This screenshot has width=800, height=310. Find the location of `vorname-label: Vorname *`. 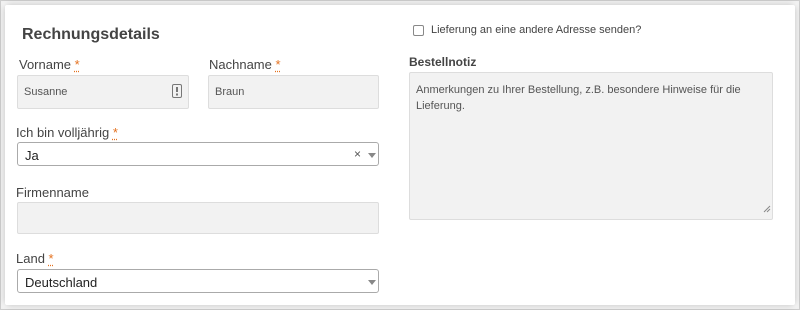

vorname-label: Vorname * is located at coordinates (49, 64).